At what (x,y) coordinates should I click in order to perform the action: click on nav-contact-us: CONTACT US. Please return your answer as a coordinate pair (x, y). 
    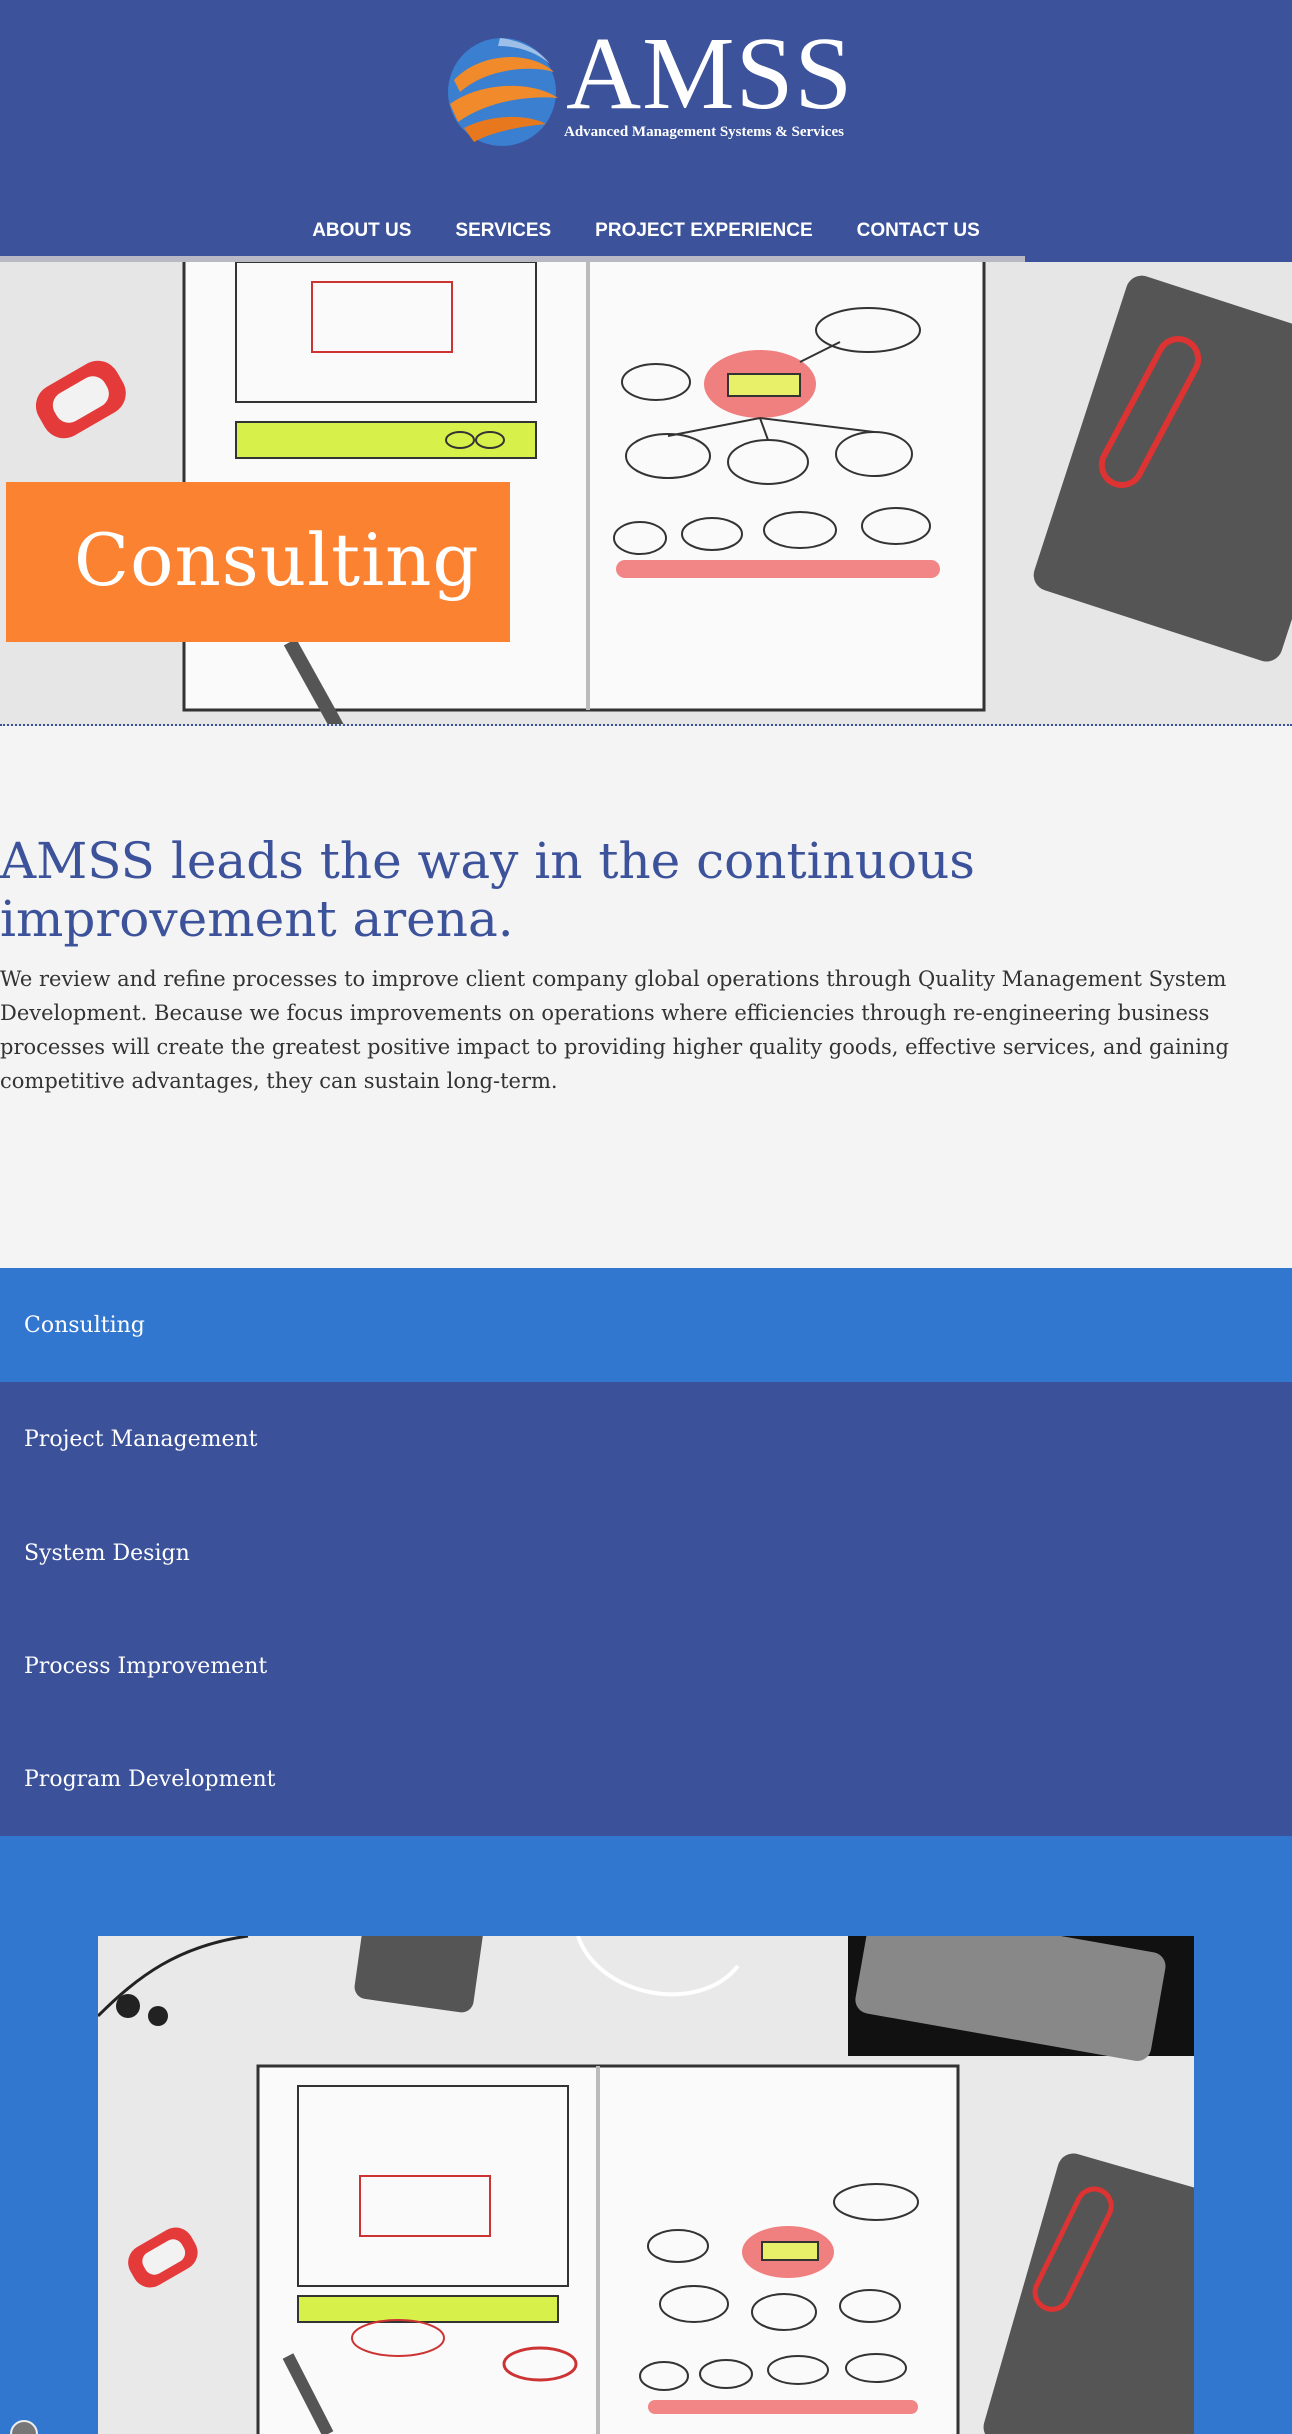
    Looking at the image, I should click on (918, 231).